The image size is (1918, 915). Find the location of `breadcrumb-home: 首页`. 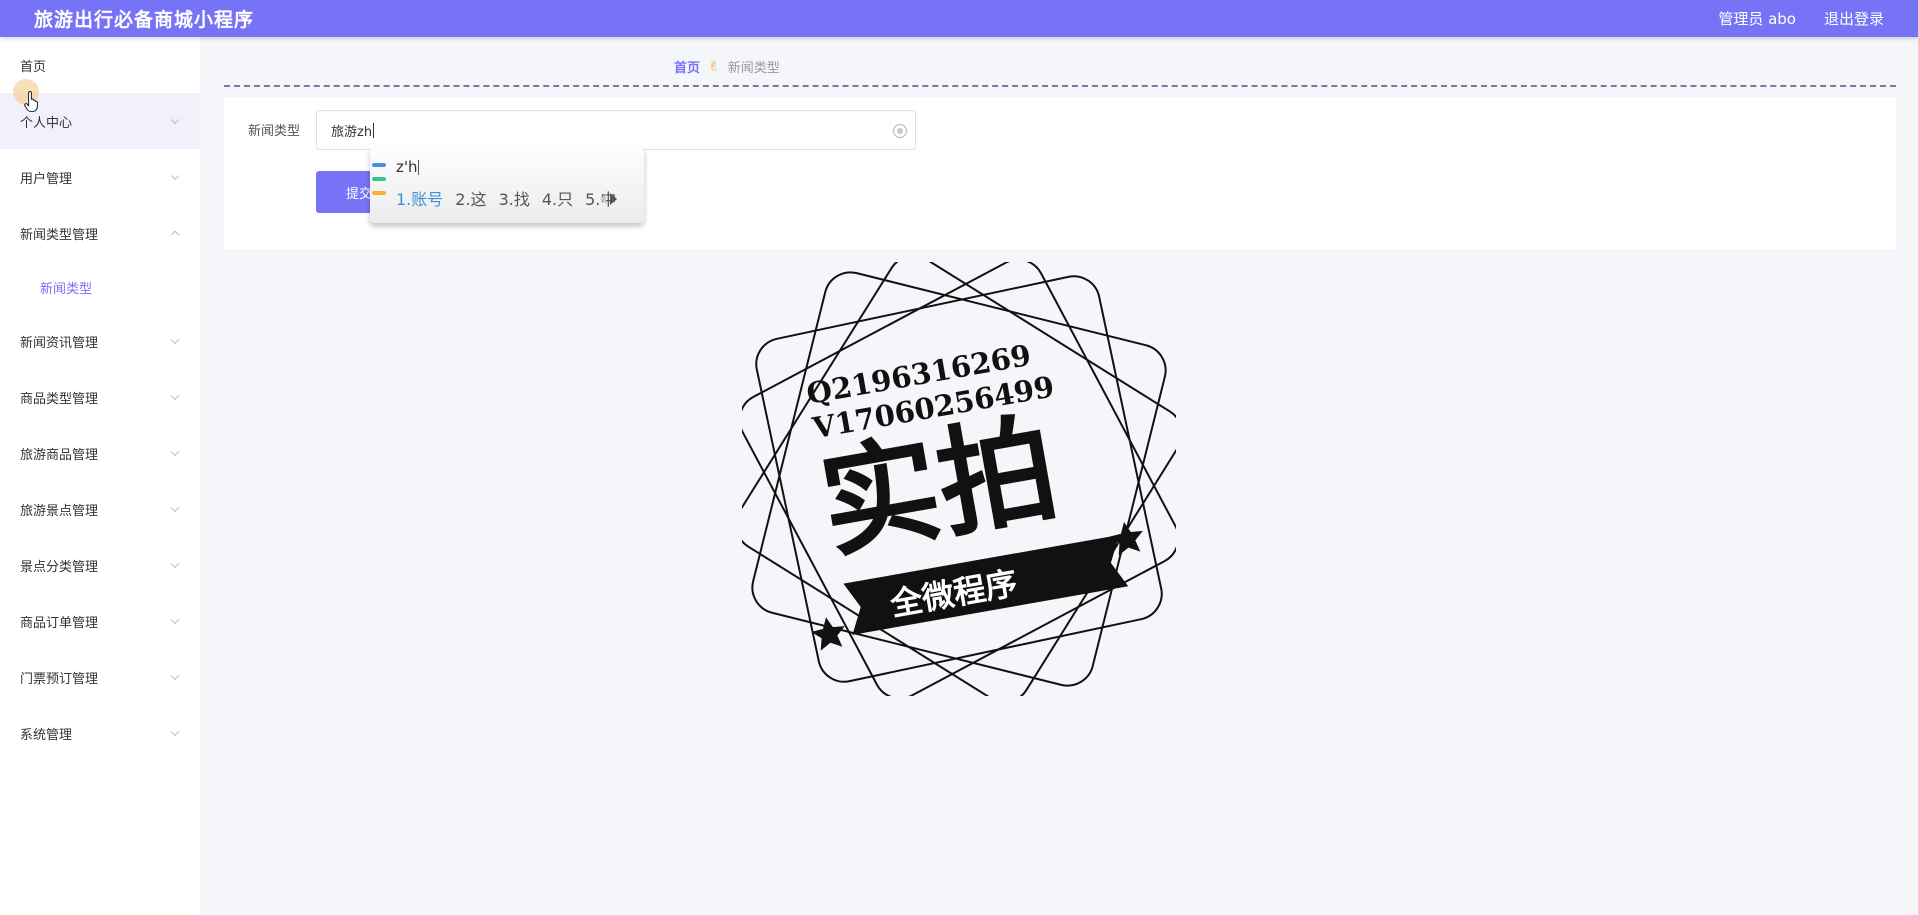

breadcrumb-home: 首页 is located at coordinates (687, 66).